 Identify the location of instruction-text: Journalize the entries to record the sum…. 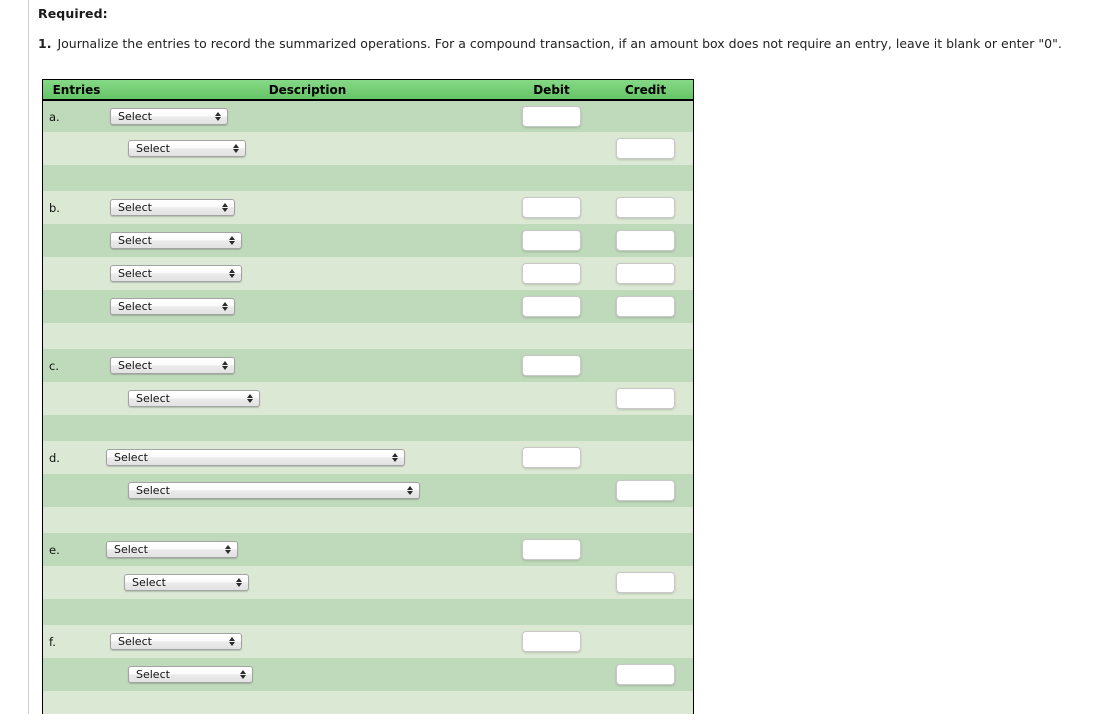
(559, 43).